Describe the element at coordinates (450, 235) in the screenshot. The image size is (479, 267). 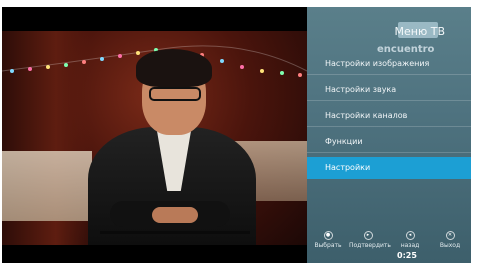
I see `exit-icon: ✕` at that location.